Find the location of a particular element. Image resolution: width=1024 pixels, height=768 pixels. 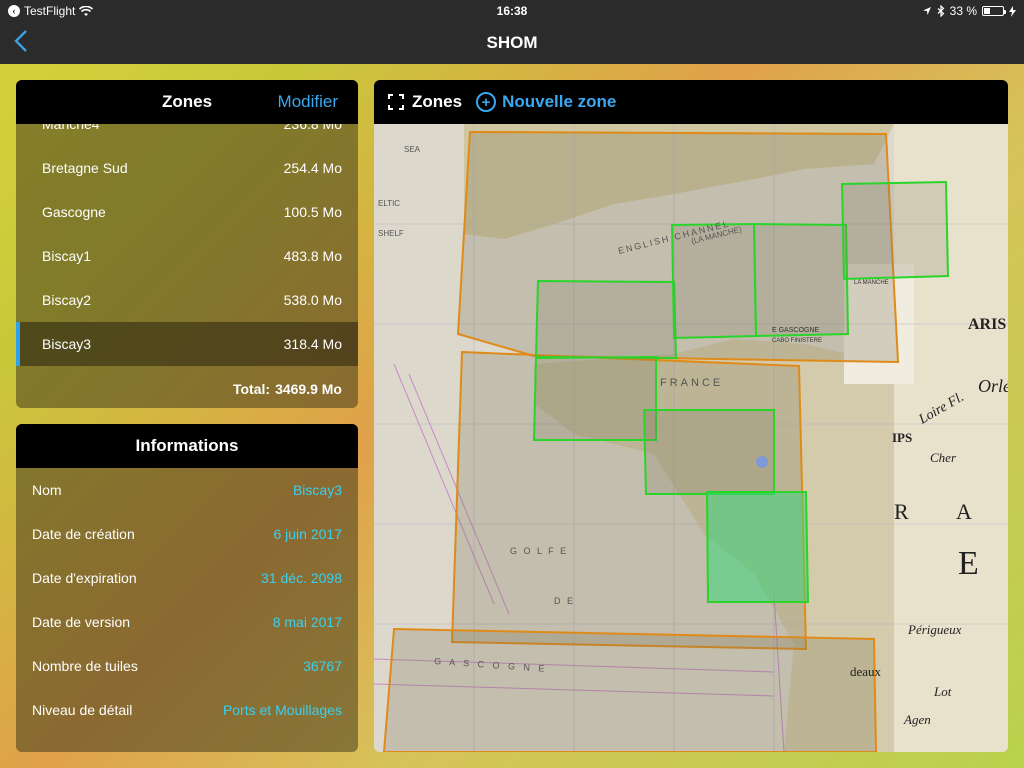

label-paris: ARIS is located at coordinates (987, 324).